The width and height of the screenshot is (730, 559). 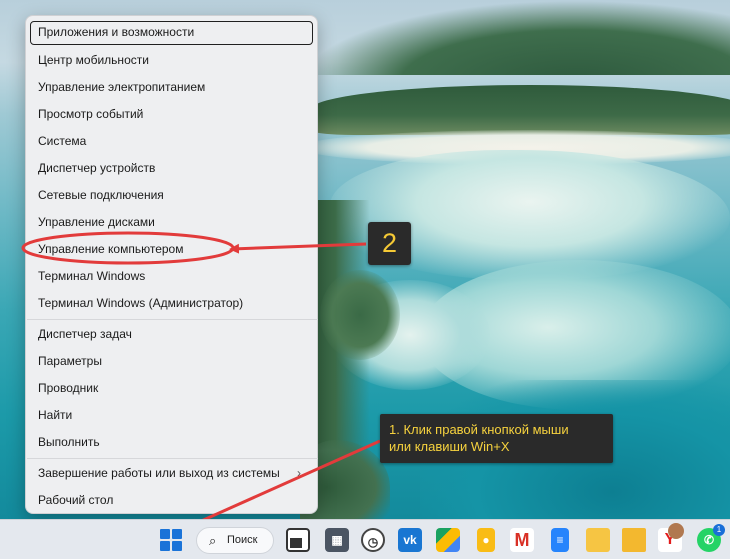 I want to click on search-label: Поиск, so click(x=242, y=540).